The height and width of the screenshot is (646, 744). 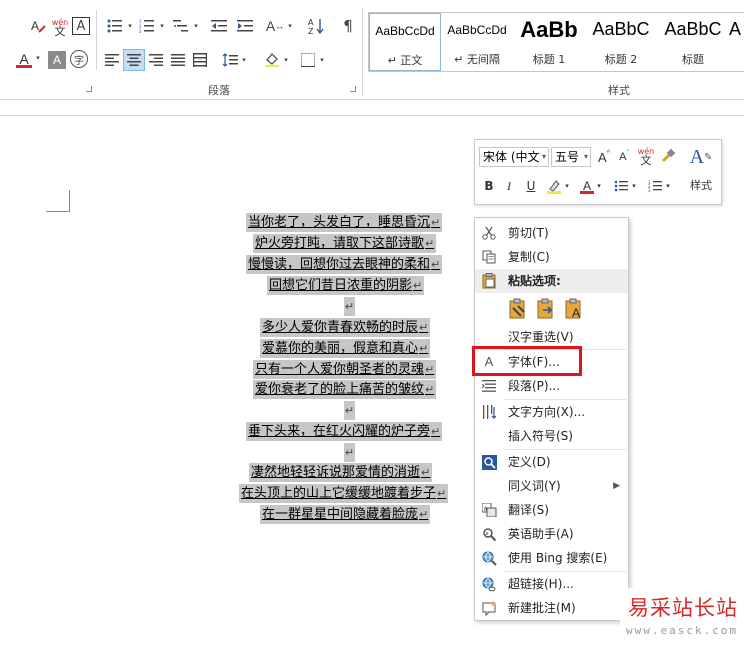 I want to click on grow-font-icon: A ^, so click(x=604, y=157).